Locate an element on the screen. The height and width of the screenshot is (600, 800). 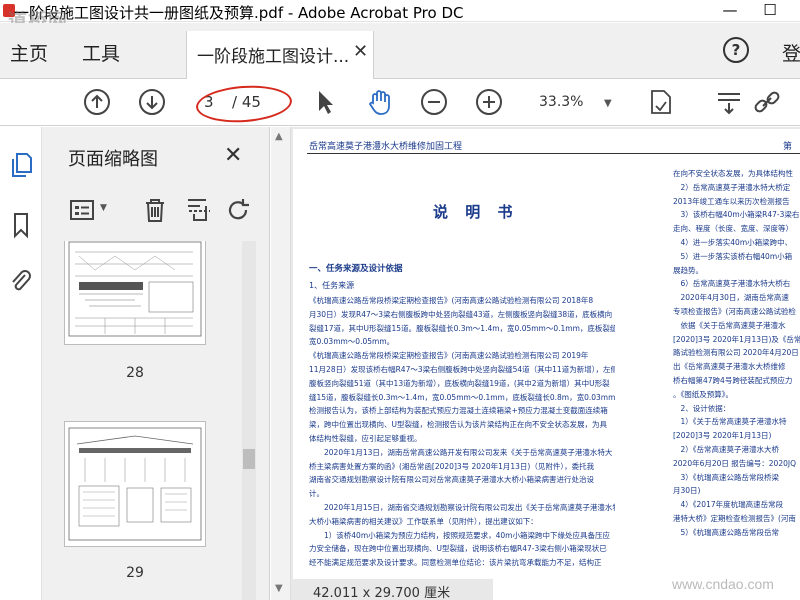
sign-in-link: 登 is located at coordinates (791, 52).